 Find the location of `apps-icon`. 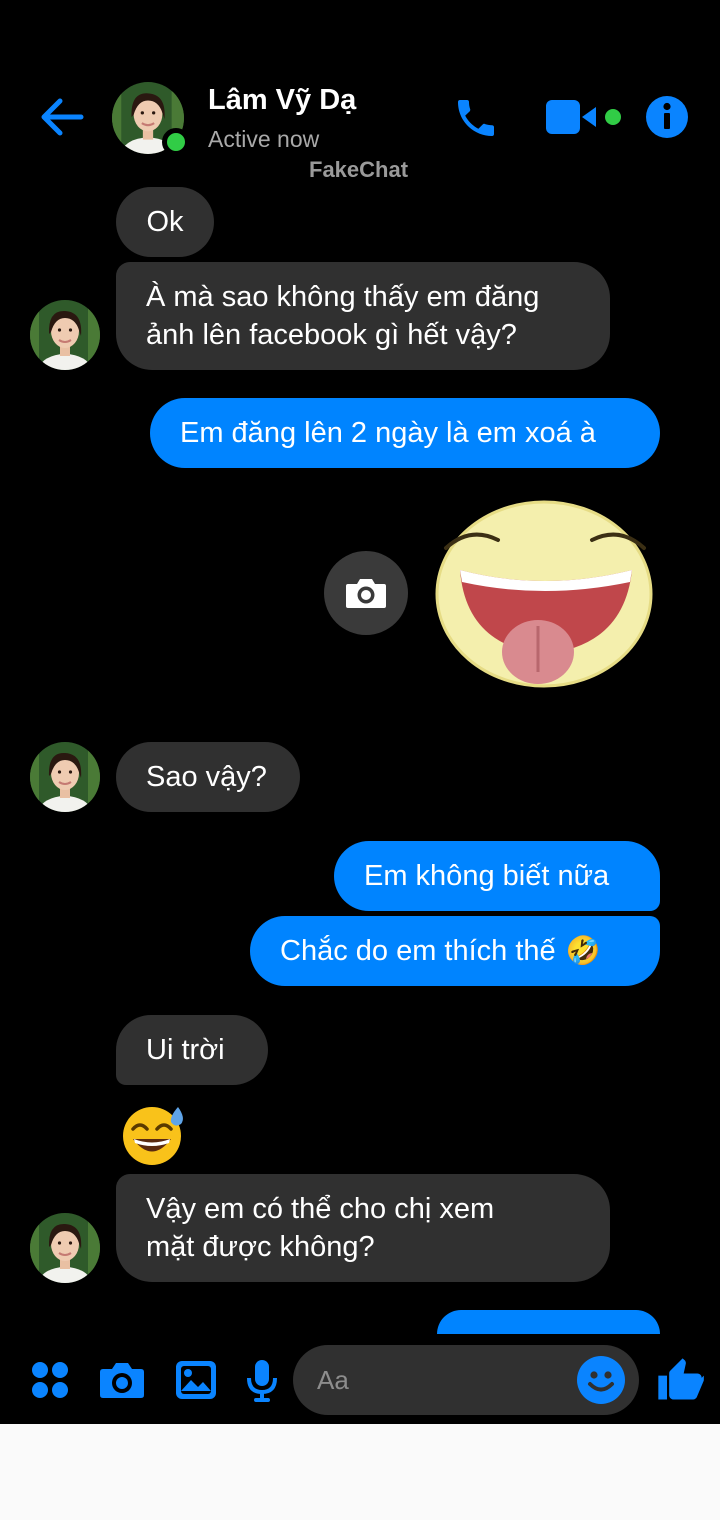

apps-icon is located at coordinates (50, 1380).